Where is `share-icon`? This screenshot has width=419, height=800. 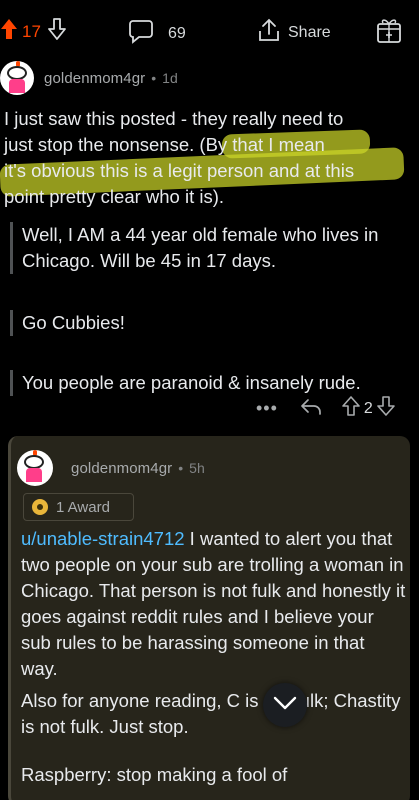 share-icon is located at coordinates (269, 32).